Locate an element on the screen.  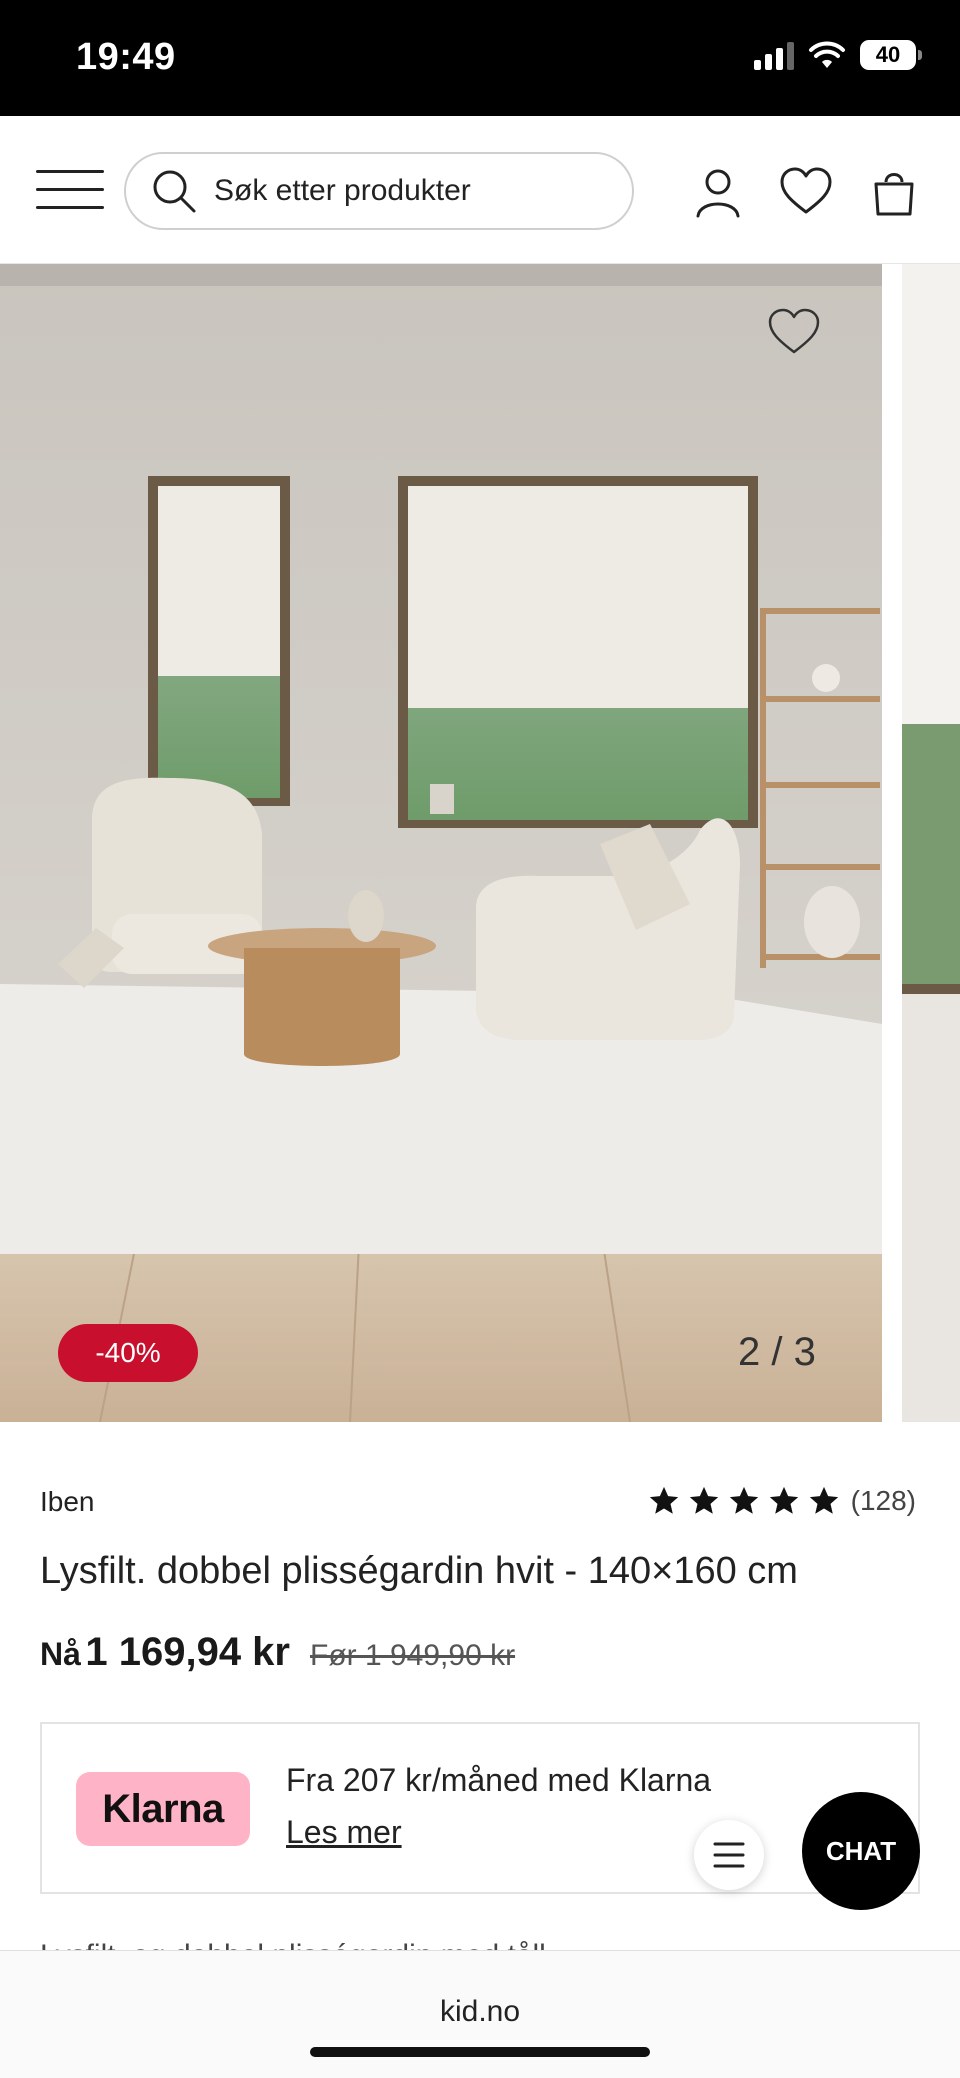
list-icon is located at coordinates (729, 1855).